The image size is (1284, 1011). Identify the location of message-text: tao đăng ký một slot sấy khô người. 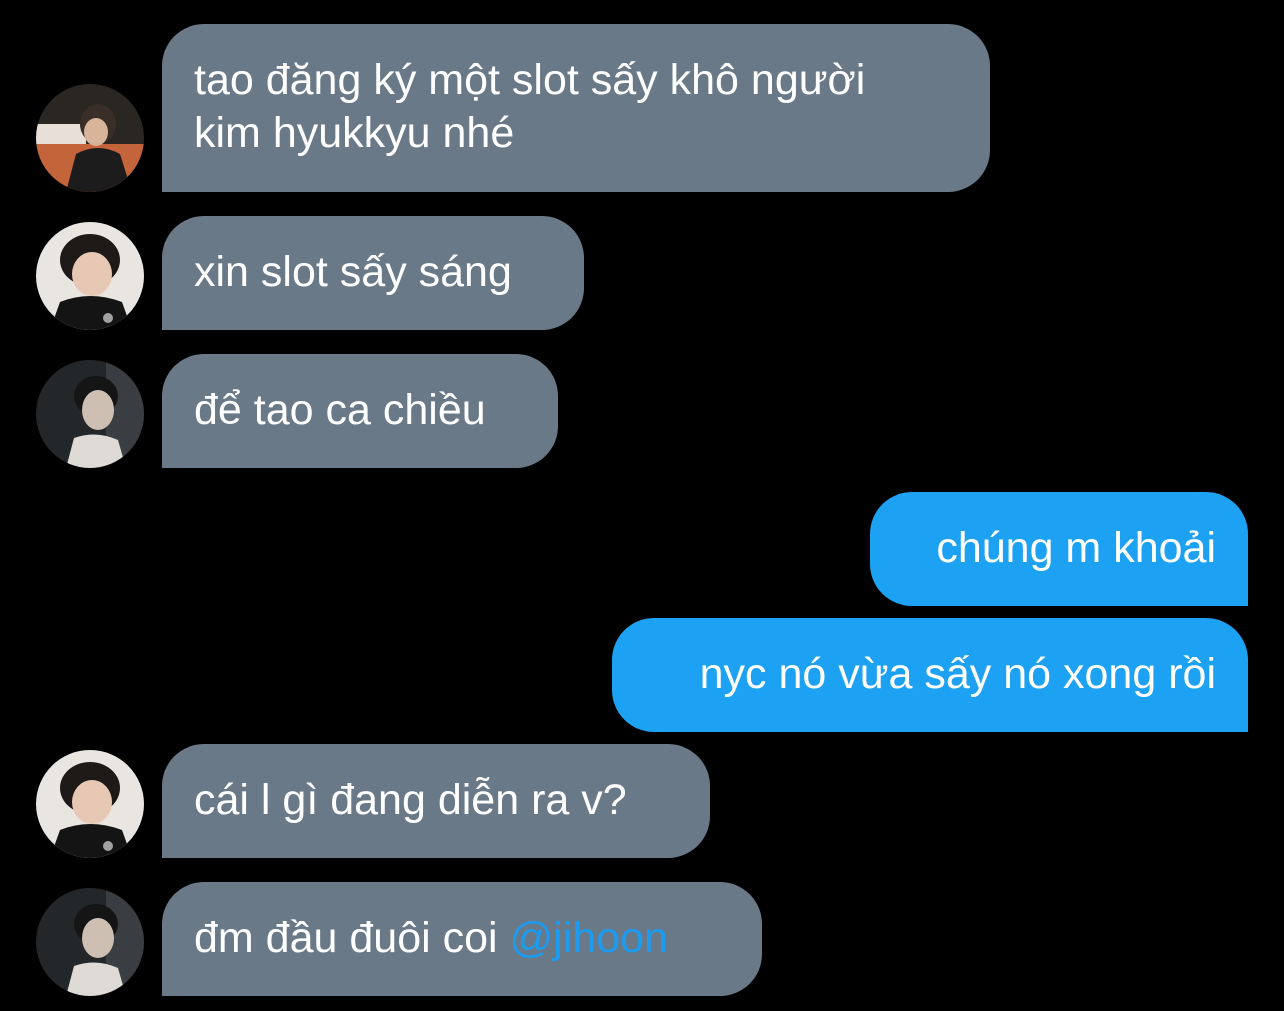
(530, 80).